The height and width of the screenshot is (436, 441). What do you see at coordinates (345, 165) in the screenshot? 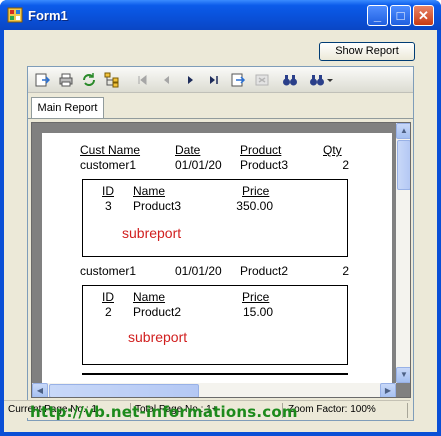
I see `row1-qty: 2` at bounding box center [345, 165].